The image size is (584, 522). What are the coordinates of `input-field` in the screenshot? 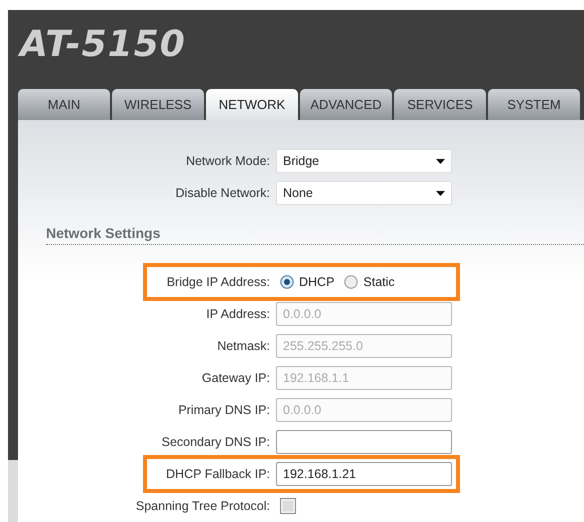 It's located at (364, 442).